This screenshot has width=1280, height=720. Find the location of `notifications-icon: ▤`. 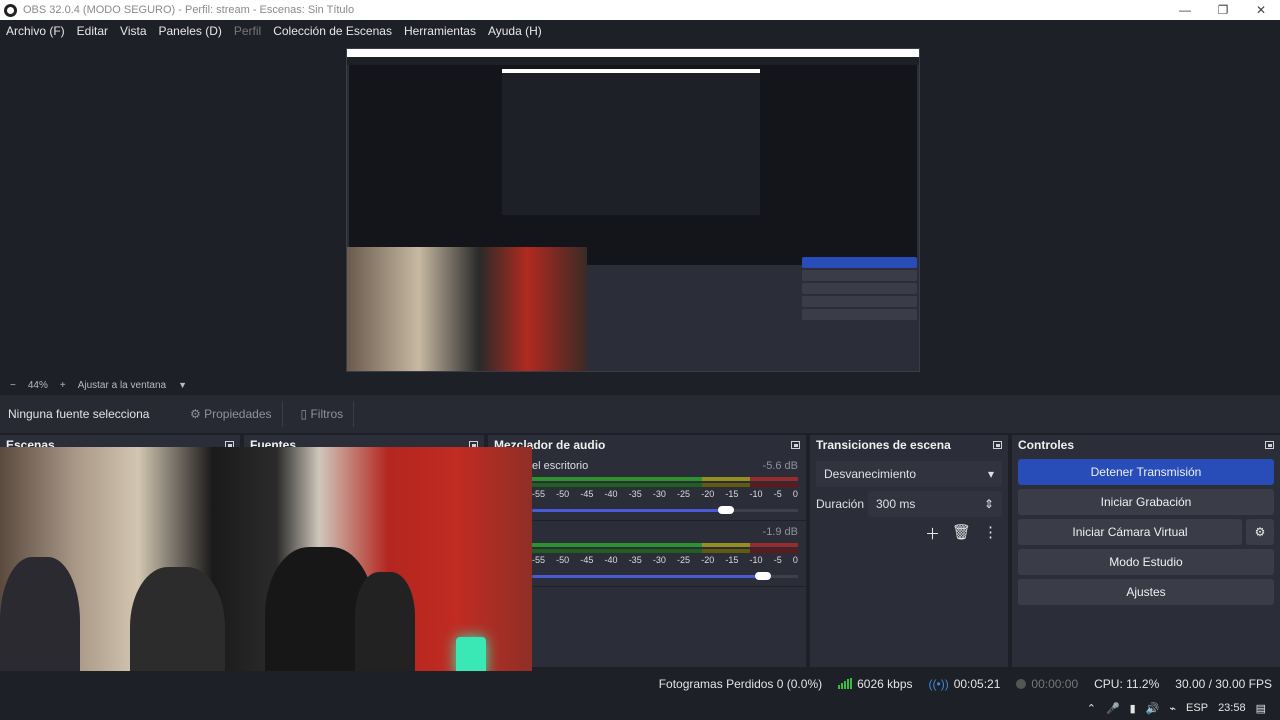

notifications-icon: ▤ is located at coordinates (1261, 708).